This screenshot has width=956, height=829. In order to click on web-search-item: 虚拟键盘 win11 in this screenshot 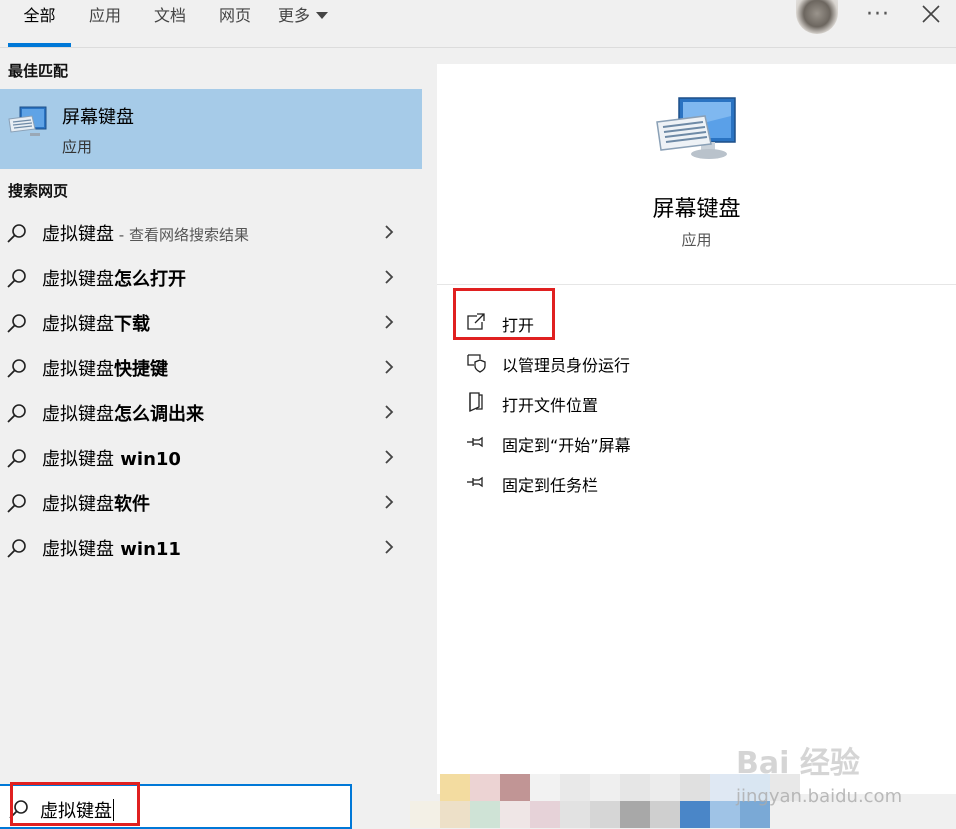, I will do `click(211, 547)`.